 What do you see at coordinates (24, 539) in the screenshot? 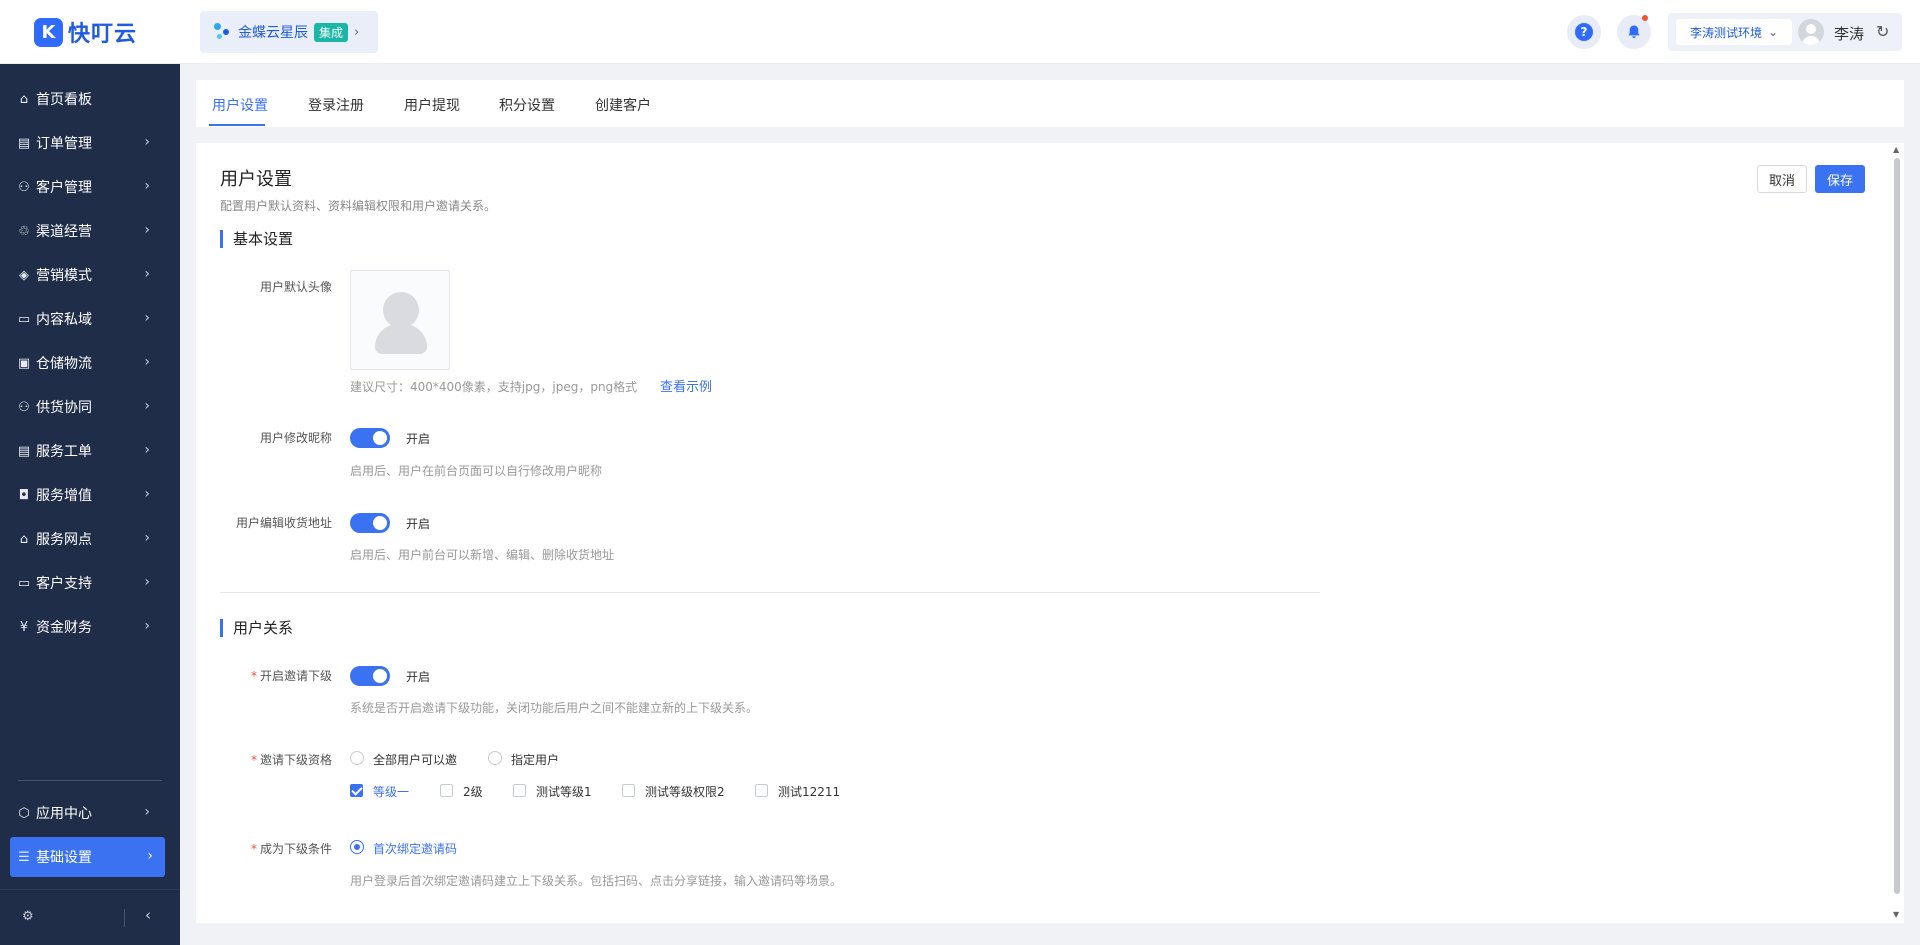
I see `store-icon: ⌂` at bounding box center [24, 539].